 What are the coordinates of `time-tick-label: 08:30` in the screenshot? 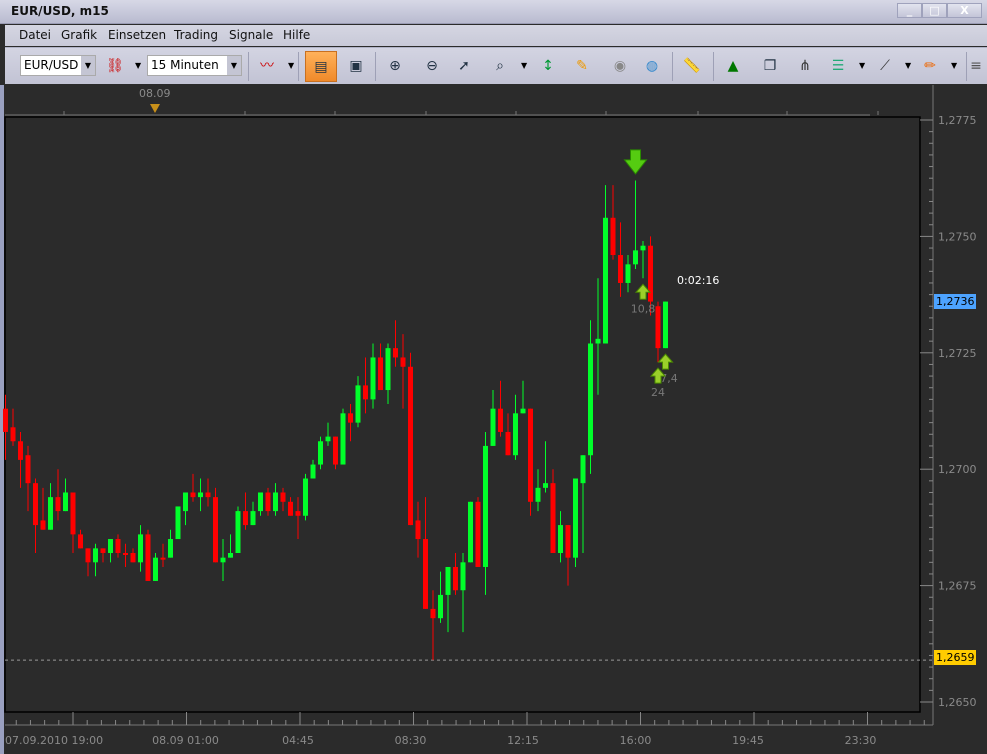 It's located at (411, 740).